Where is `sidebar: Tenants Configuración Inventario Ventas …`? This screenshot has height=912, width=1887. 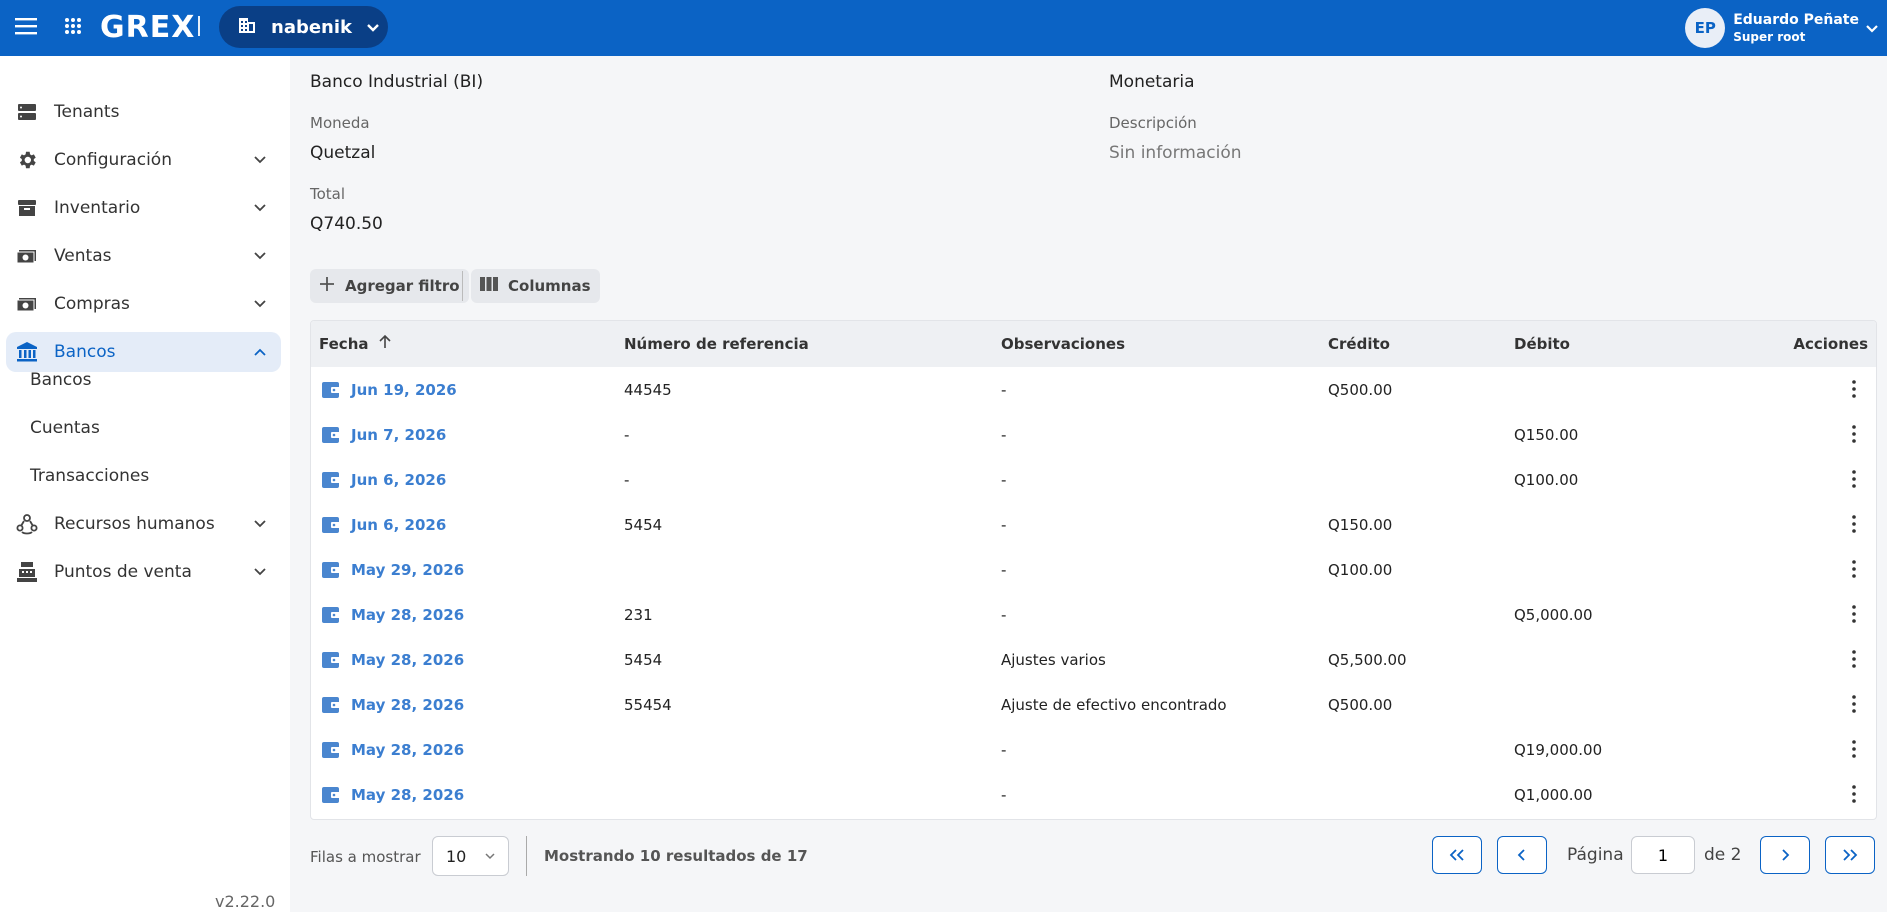
sidebar: Tenants Configuración Inventario Ventas … is located at coordinates (145, 484).